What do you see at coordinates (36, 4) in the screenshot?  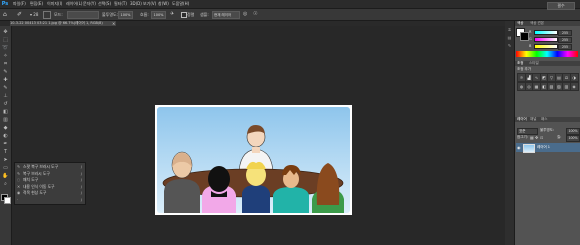 I see `menu-item-1: 편집(E)` at bounding box center [36, 4].